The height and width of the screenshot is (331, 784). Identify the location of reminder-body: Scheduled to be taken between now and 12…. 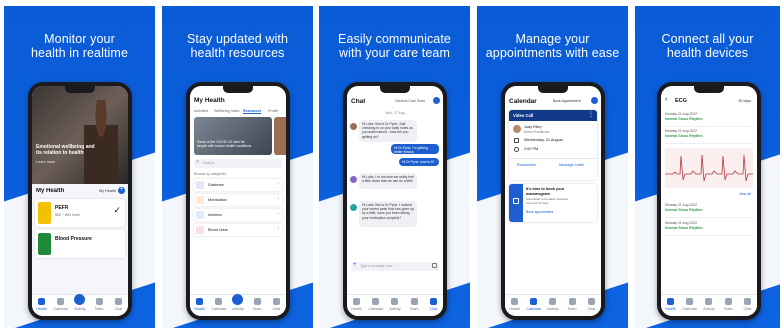
(547, 201).